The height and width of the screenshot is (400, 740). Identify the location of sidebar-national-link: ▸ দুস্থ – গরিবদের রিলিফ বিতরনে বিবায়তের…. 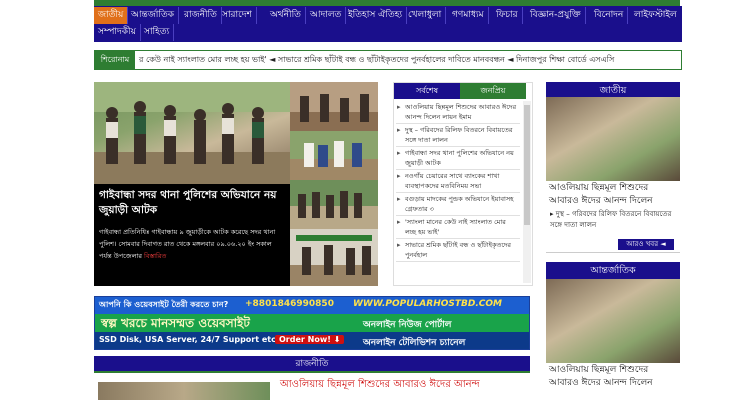
(615, 220).